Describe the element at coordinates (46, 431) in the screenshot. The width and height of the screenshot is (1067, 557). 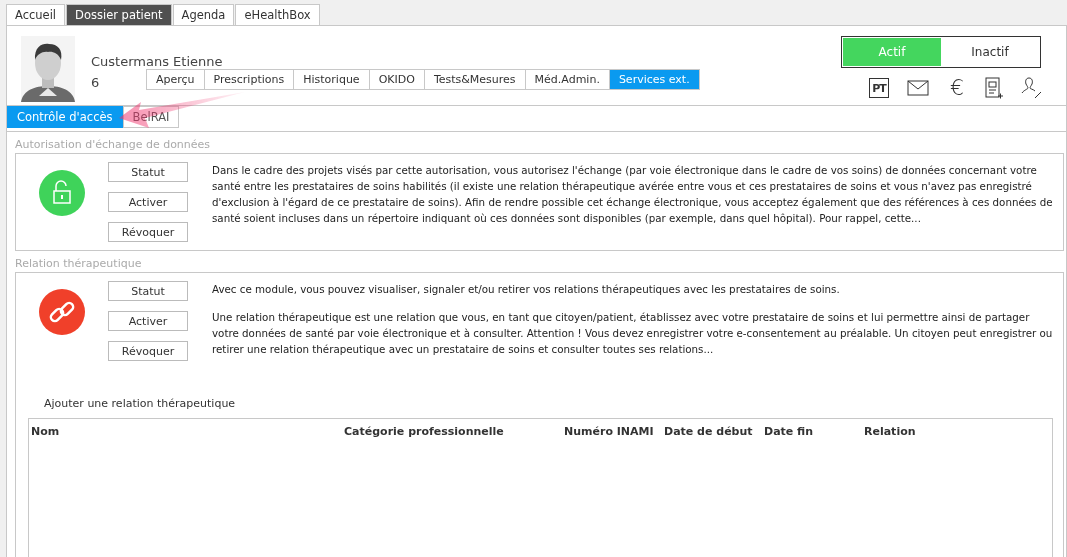
I see `column-header: Nom` at that location.